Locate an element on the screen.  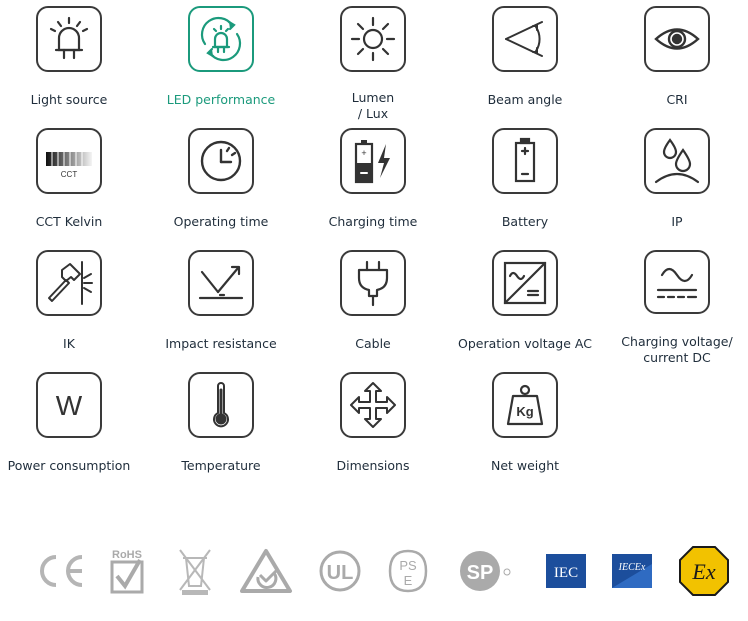
spec-label: Impact resistance is located at coordinates (221, 343).